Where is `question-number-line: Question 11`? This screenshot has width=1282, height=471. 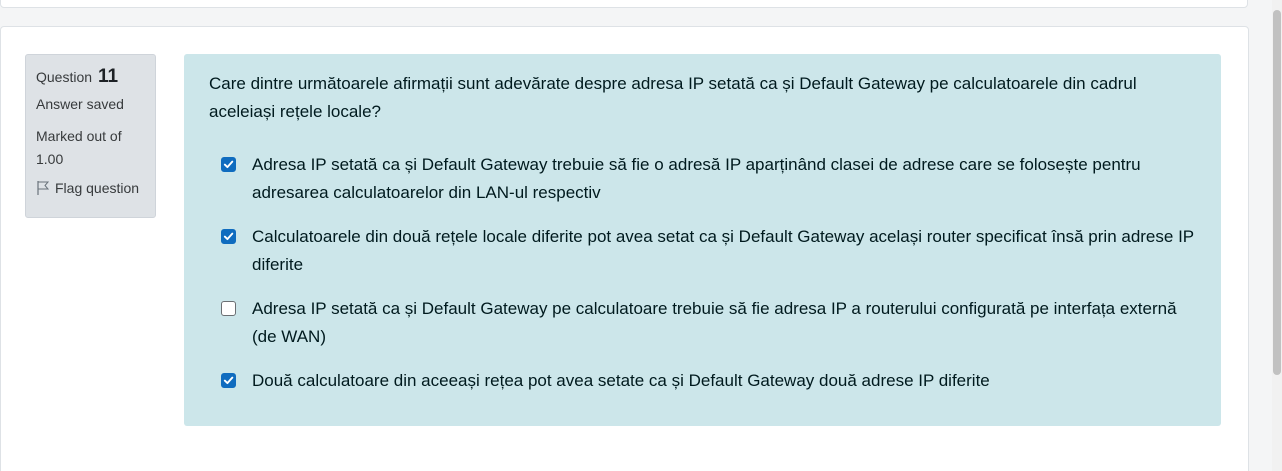
question-number-line: Question 11 is located at coordinates (90, 77).